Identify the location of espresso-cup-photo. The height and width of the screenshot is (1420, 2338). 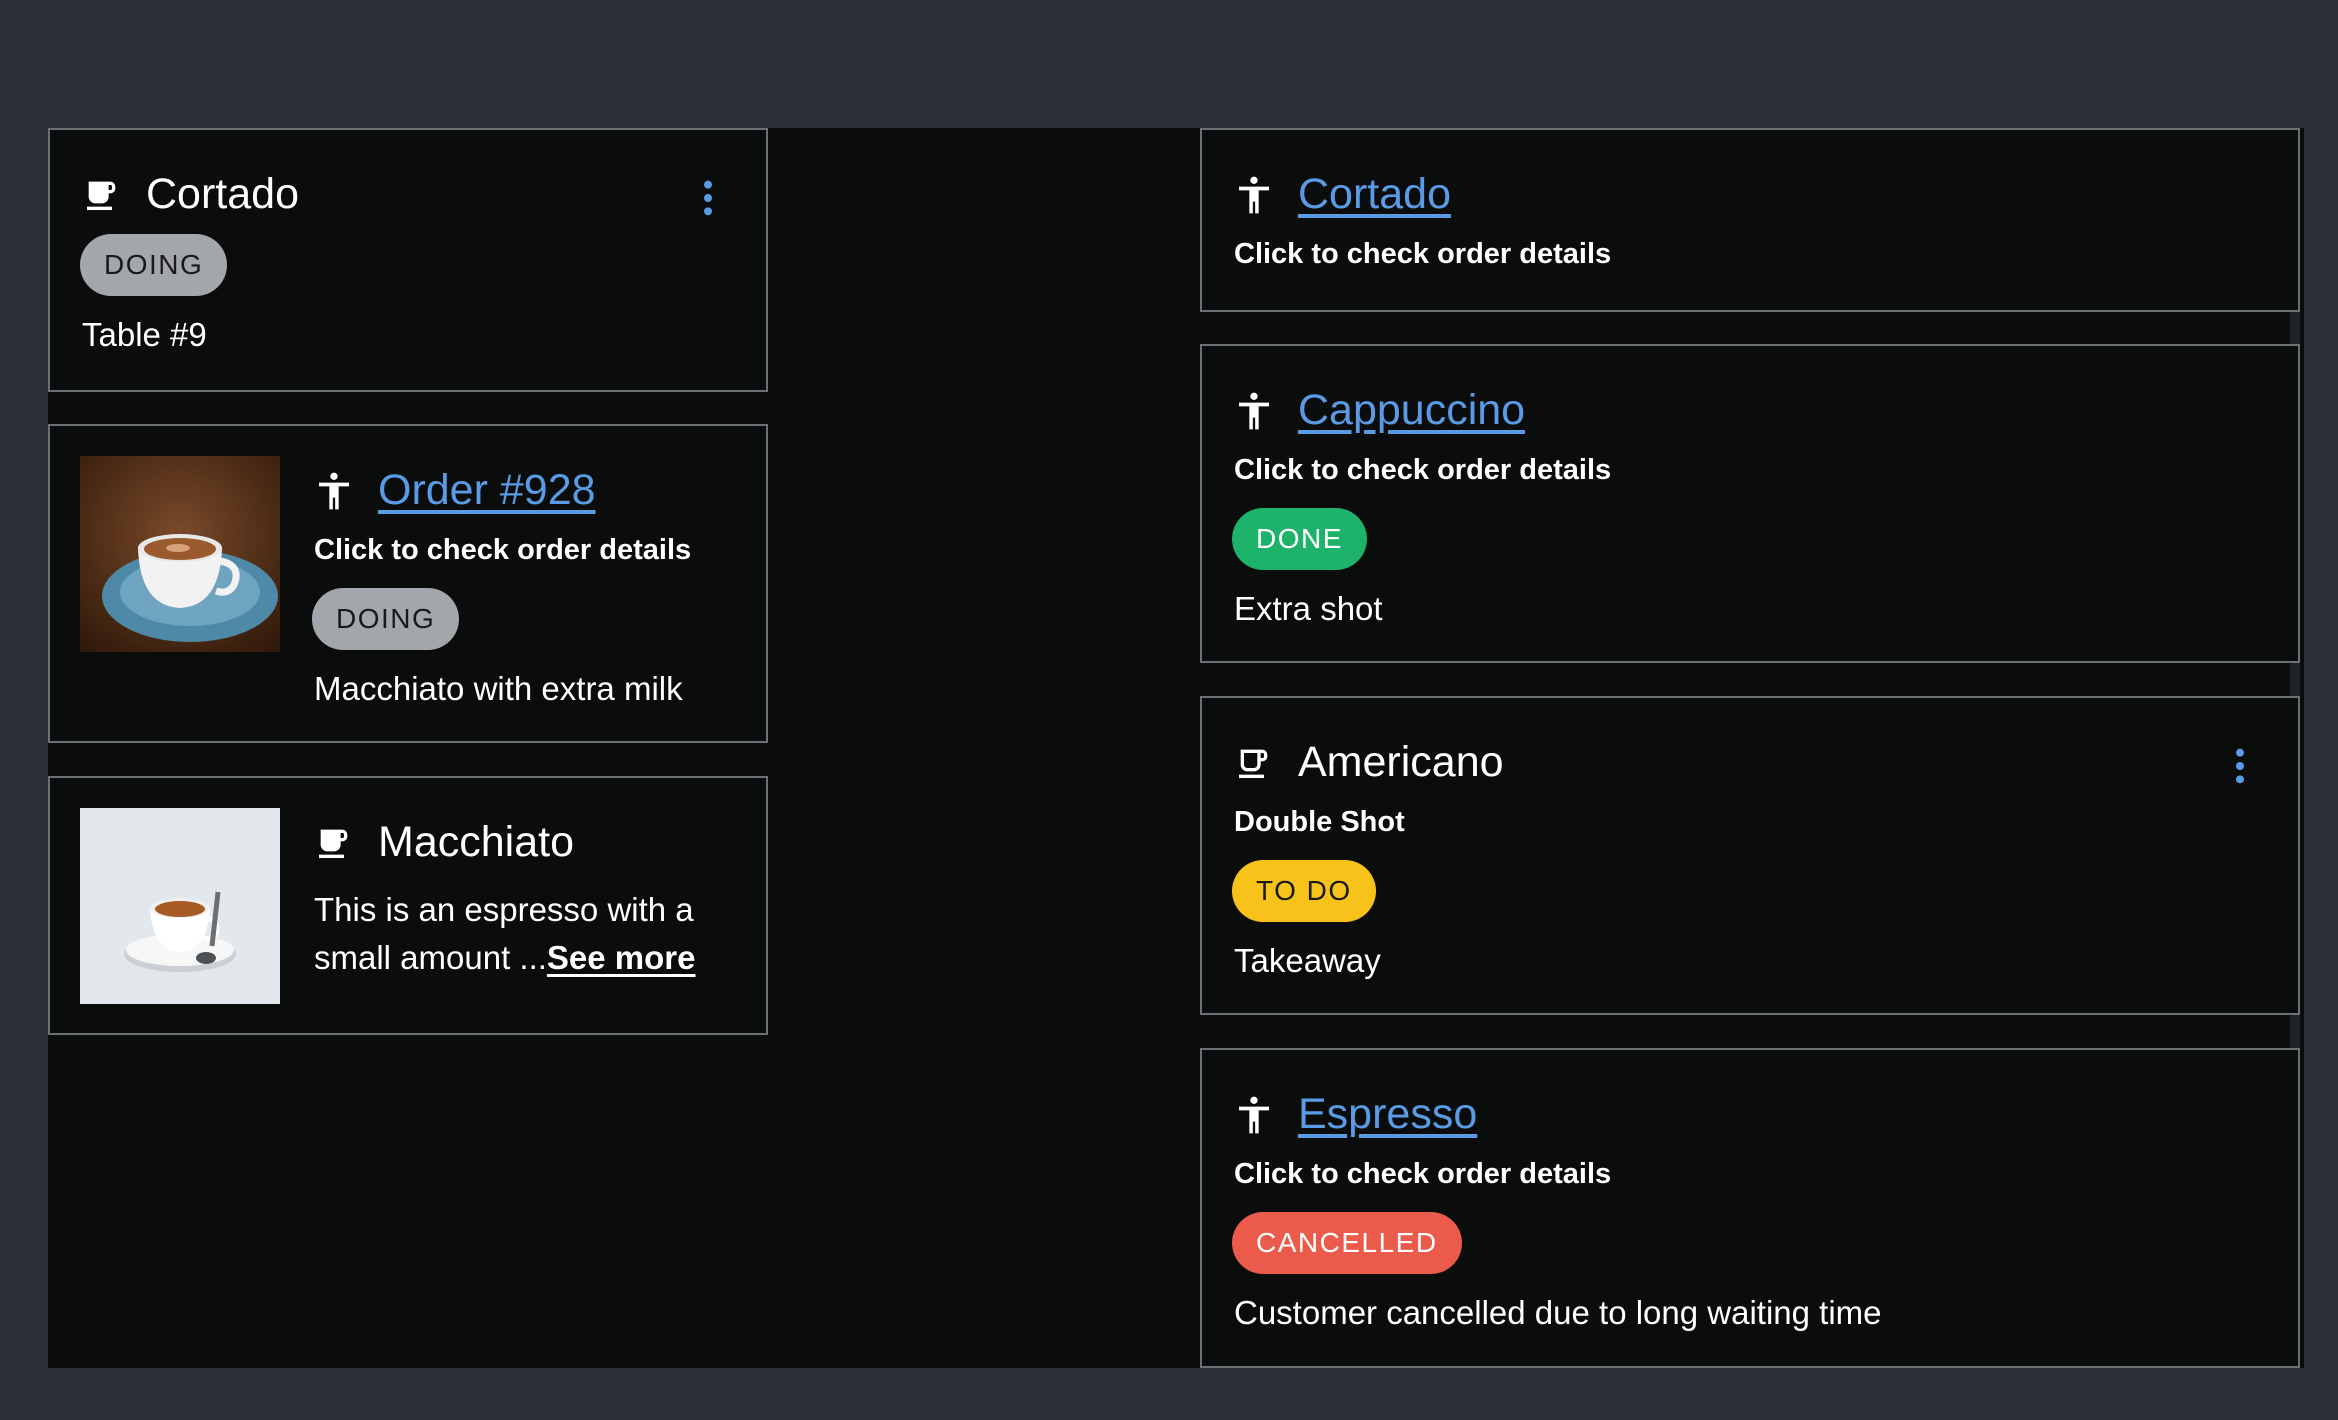
(180, 906).